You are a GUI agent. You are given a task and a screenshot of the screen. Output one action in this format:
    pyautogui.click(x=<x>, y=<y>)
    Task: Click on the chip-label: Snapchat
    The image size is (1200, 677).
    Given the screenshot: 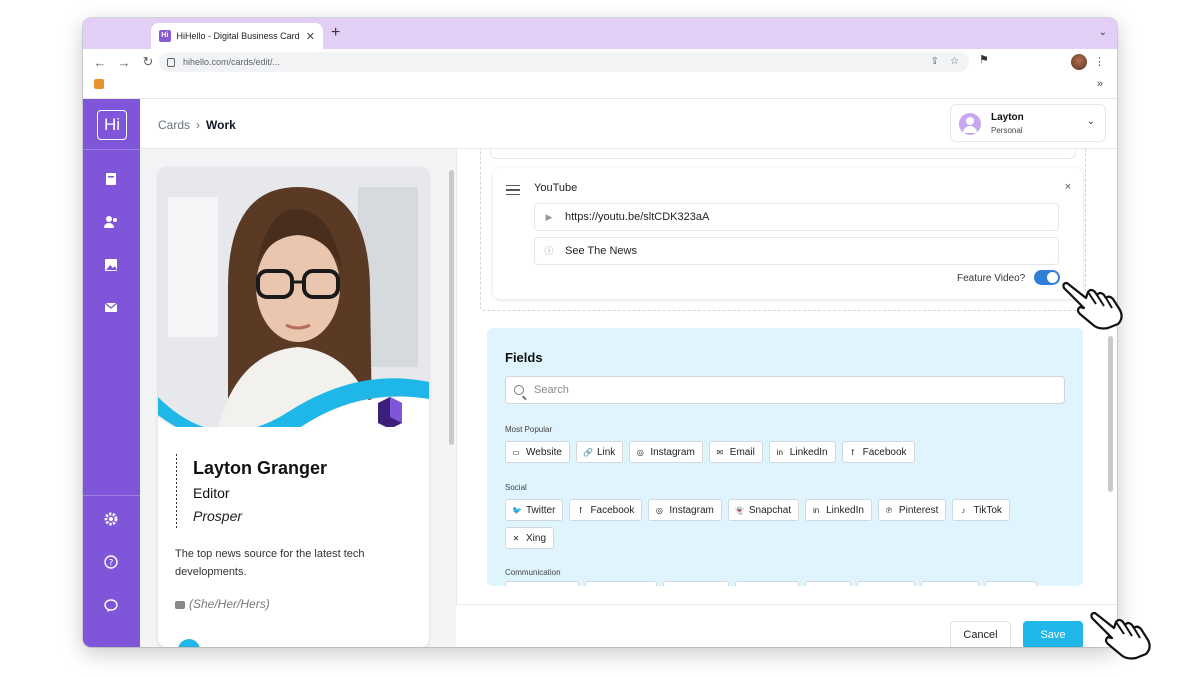 What is the action you would take?
    pyautogui.click(x=770, y=510)
    